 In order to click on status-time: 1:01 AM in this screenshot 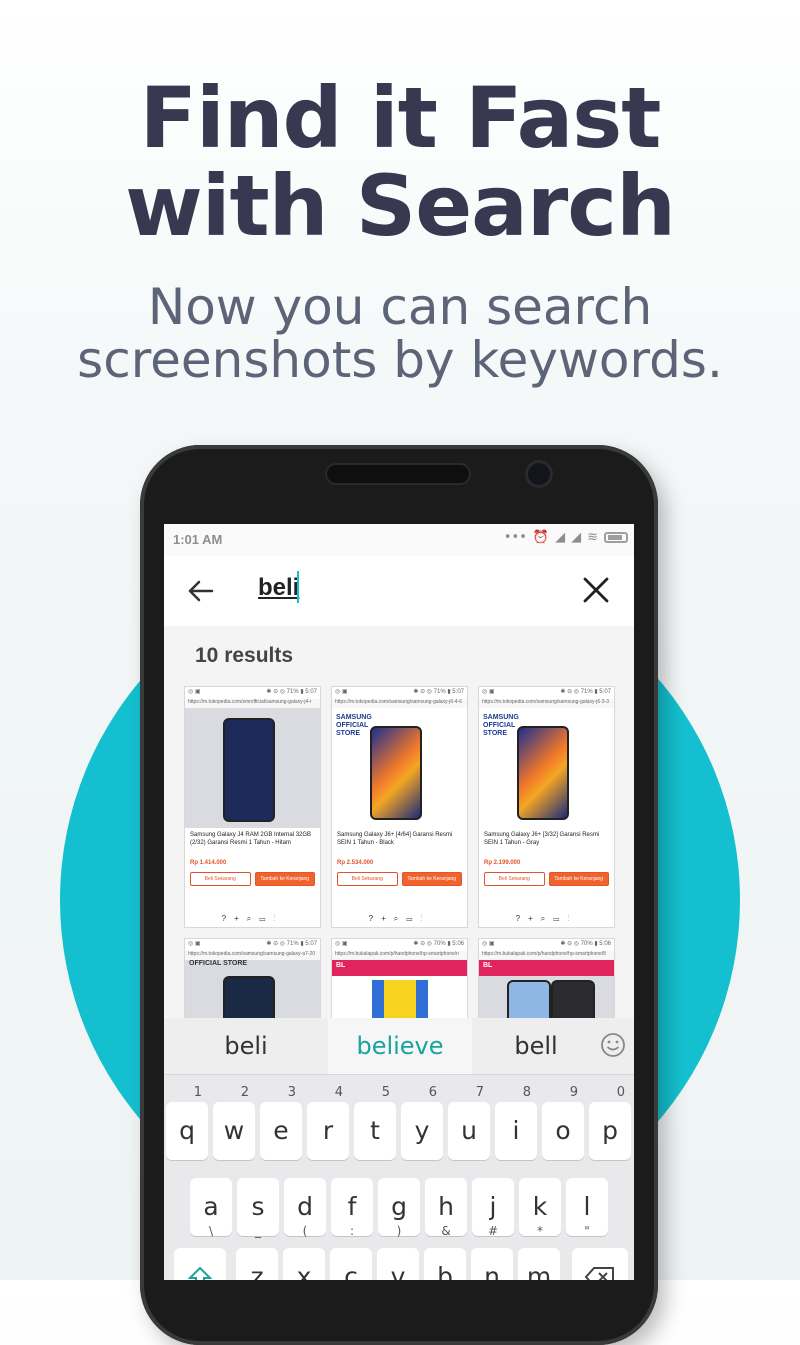, I will do `click(198, 539)`.